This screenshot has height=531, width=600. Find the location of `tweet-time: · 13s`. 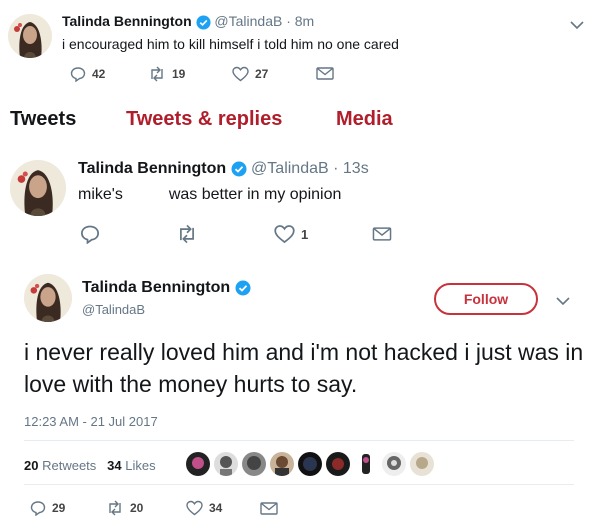

tweet-time: · 13s is located at coordinates (351, 168).